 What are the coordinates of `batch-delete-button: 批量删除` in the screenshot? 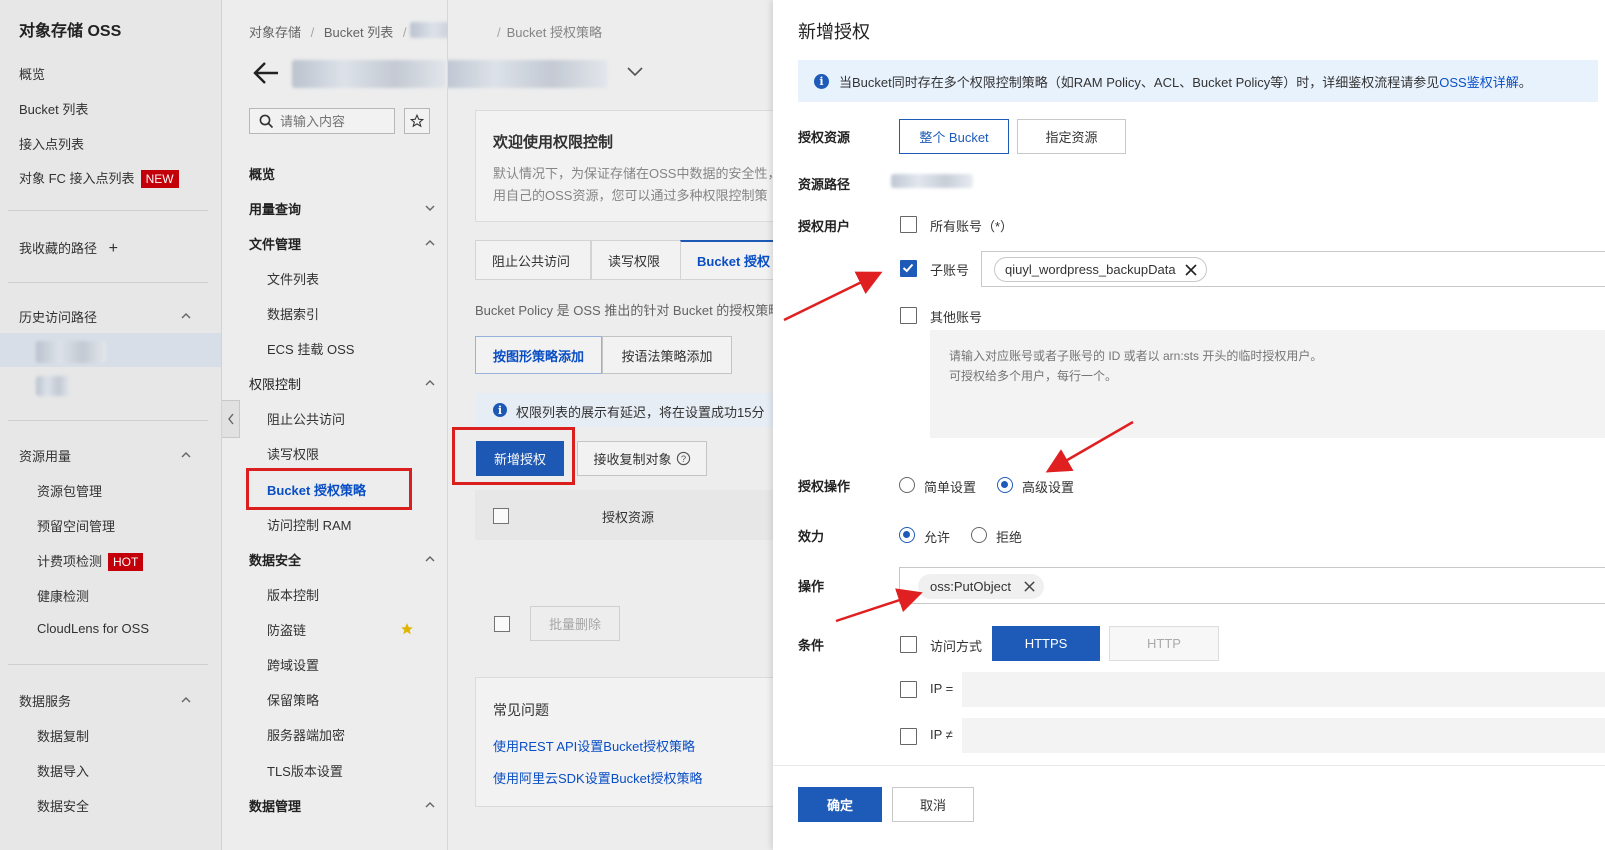 It's located at (575, 623).